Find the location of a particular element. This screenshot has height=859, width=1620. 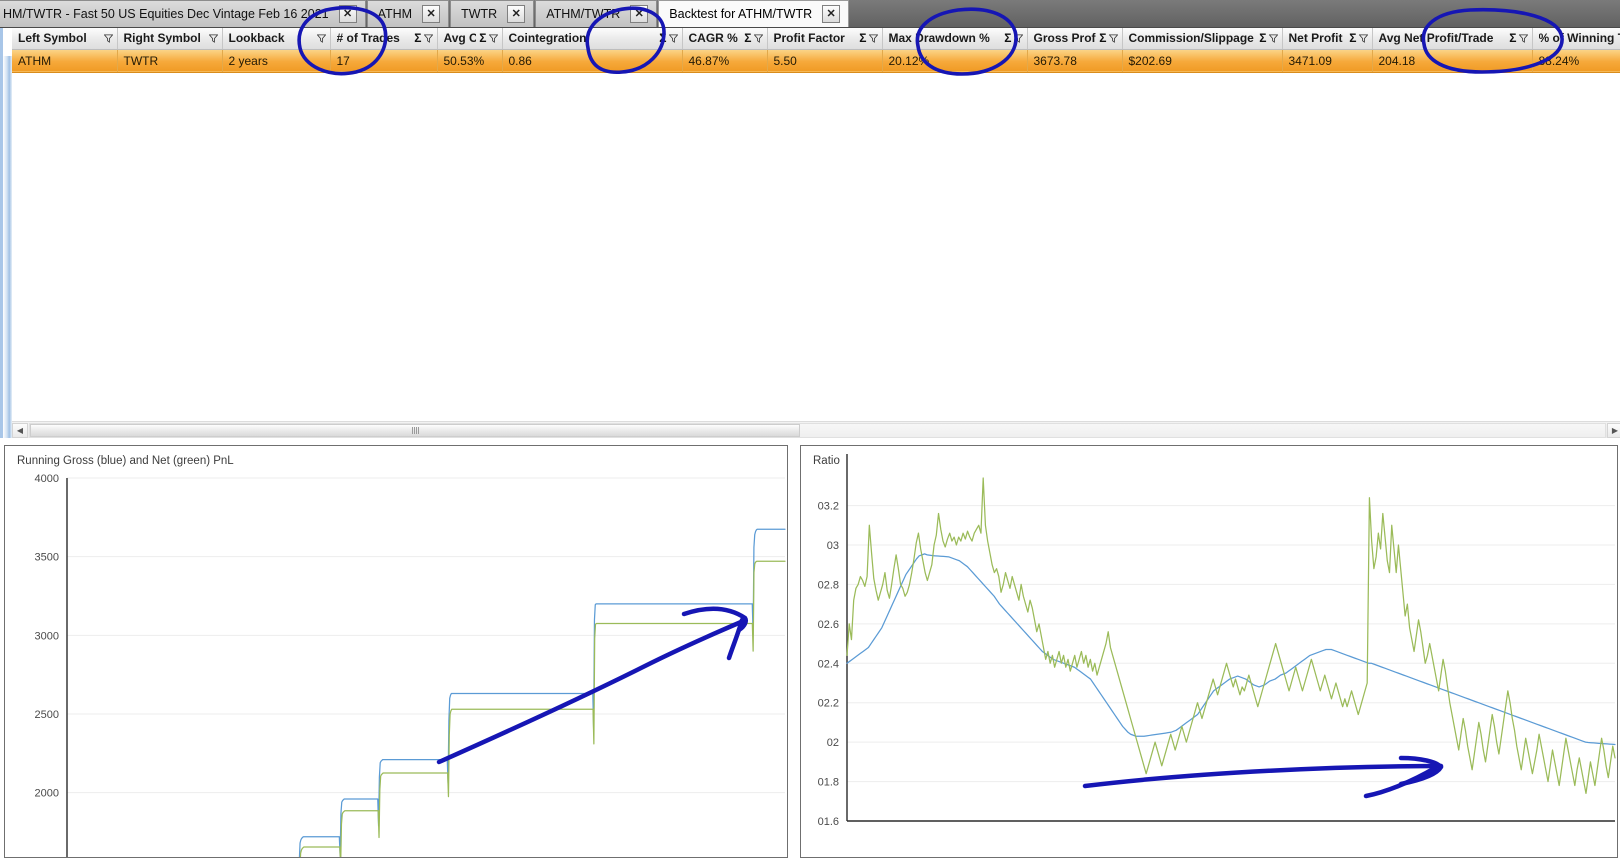

column-header-label: Gross Profi is located at coordinates (1065, 38).